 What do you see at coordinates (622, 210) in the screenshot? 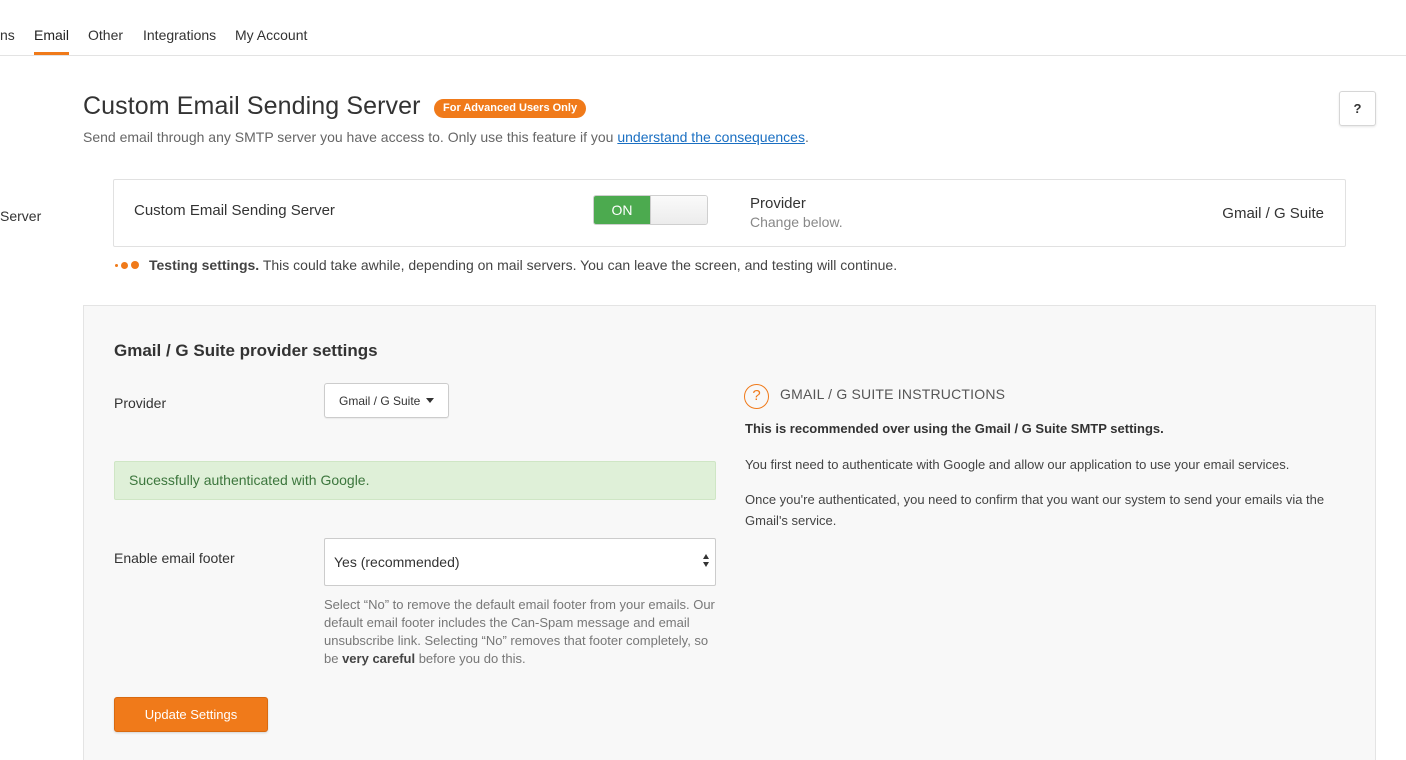
I see `toggle-on-label: ON` at bounding box center [622, 210].